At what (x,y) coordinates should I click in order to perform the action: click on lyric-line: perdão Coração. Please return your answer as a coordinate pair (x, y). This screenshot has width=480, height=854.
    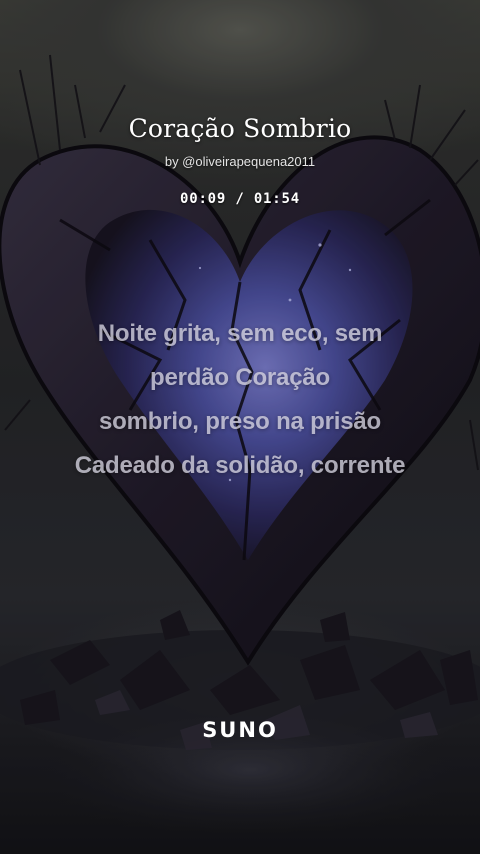
    Looking at the image, I should click on (240, 377).